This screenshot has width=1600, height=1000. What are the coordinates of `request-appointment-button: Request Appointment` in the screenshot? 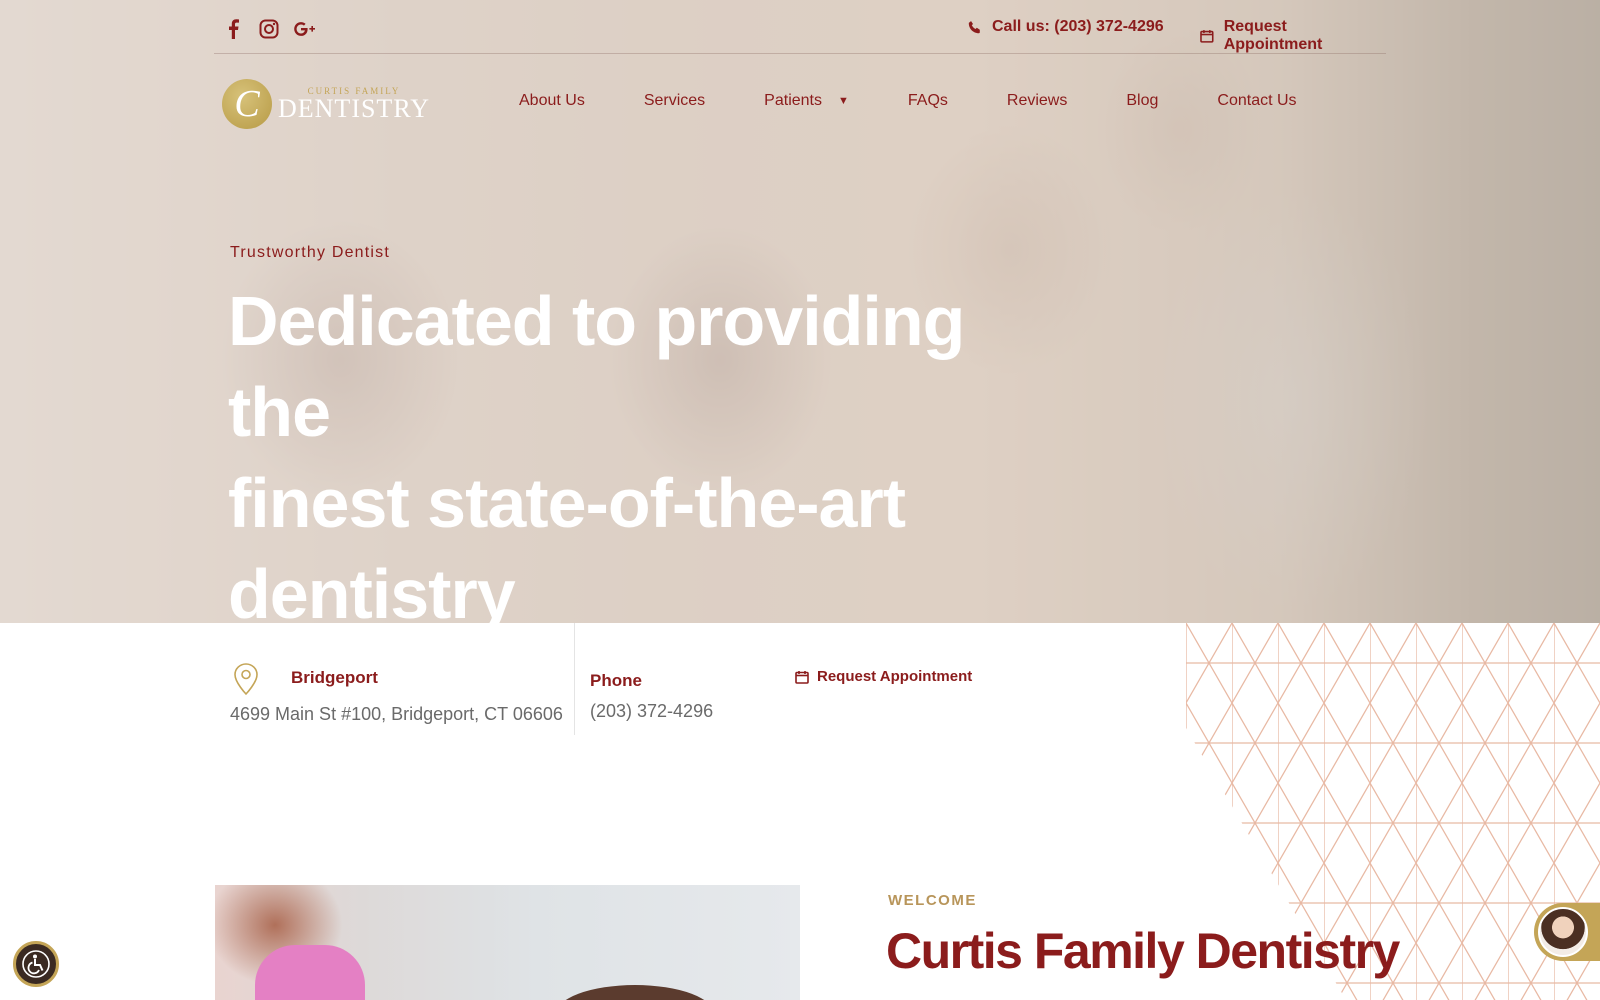 It's located at (883, 676).